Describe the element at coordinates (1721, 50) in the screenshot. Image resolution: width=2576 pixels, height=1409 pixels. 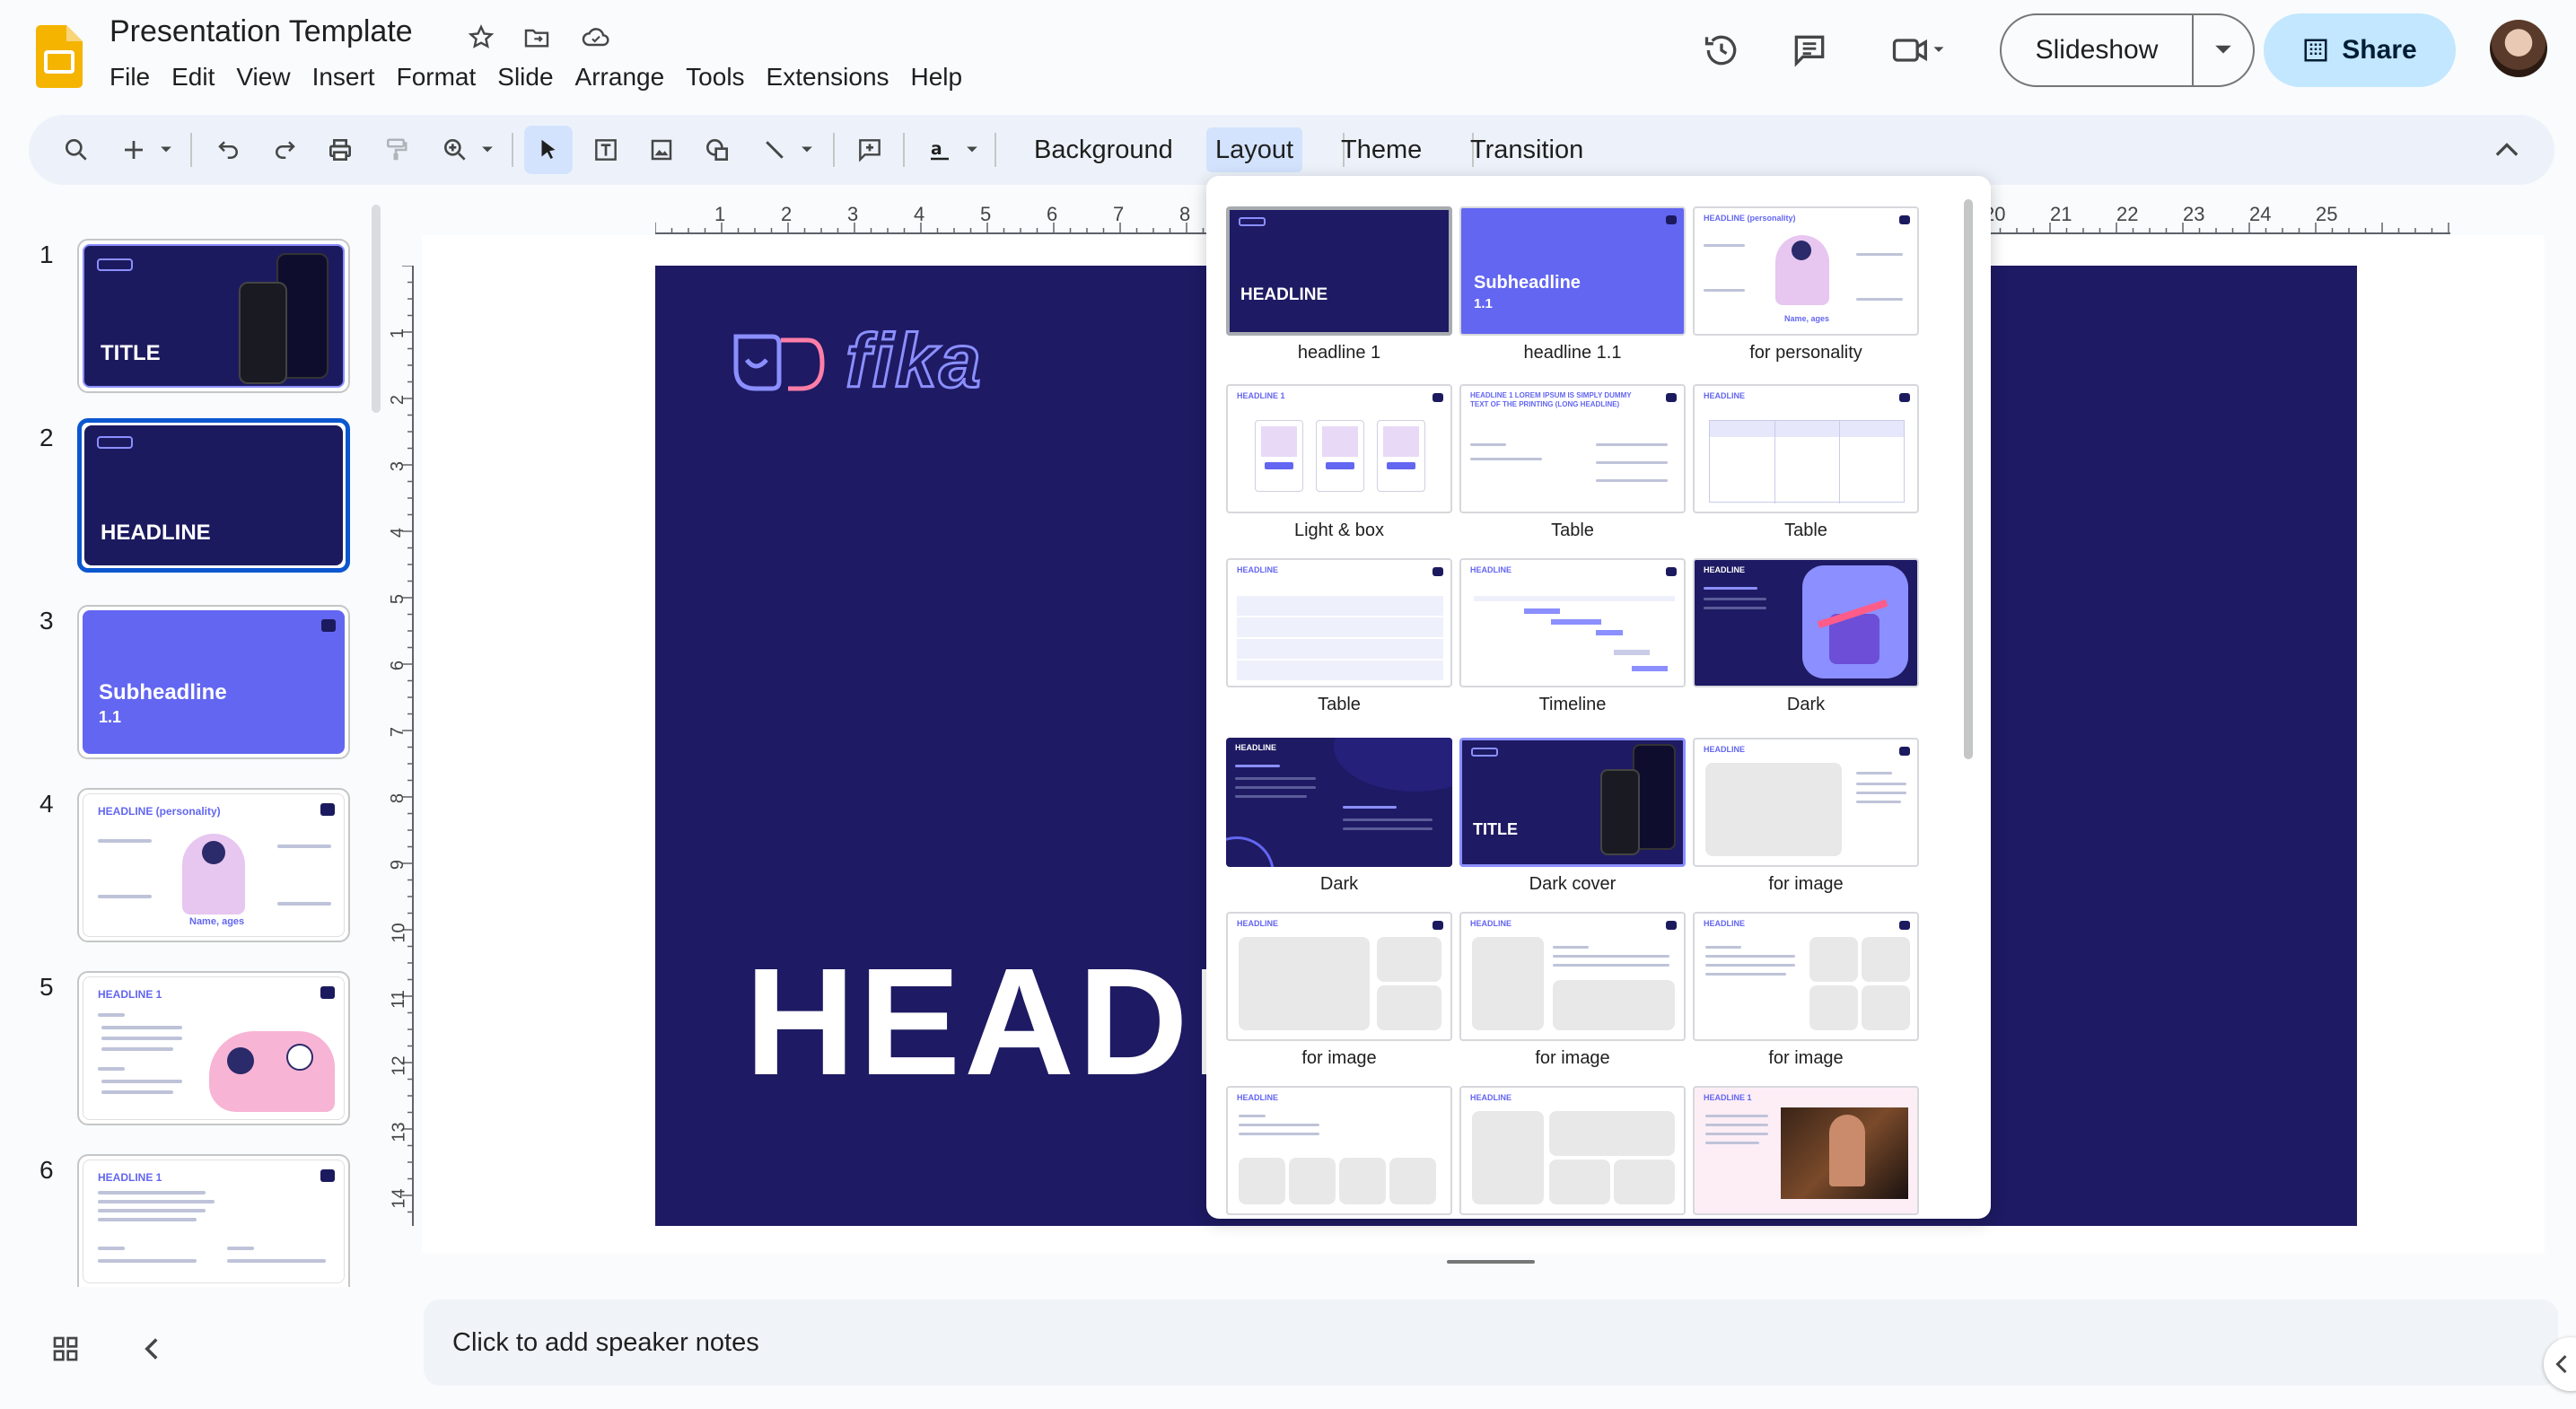
I see `version-history-icon` at that location.